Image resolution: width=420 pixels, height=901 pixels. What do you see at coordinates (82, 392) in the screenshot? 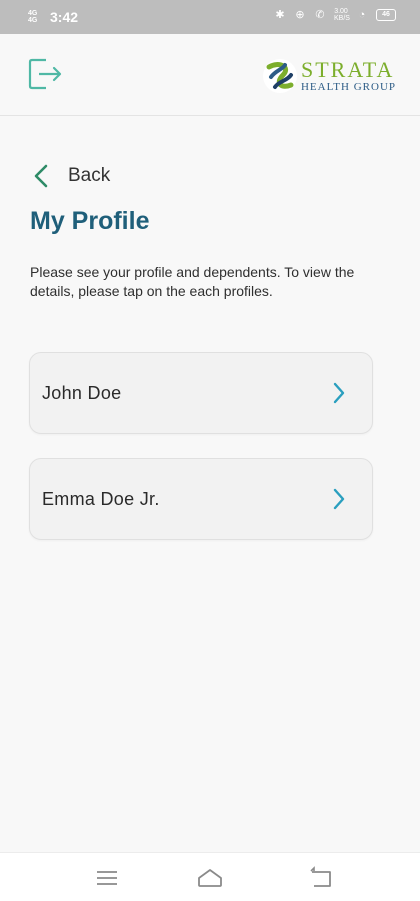
I see `profile-name: John Doe` at bounding box center [82, 392].